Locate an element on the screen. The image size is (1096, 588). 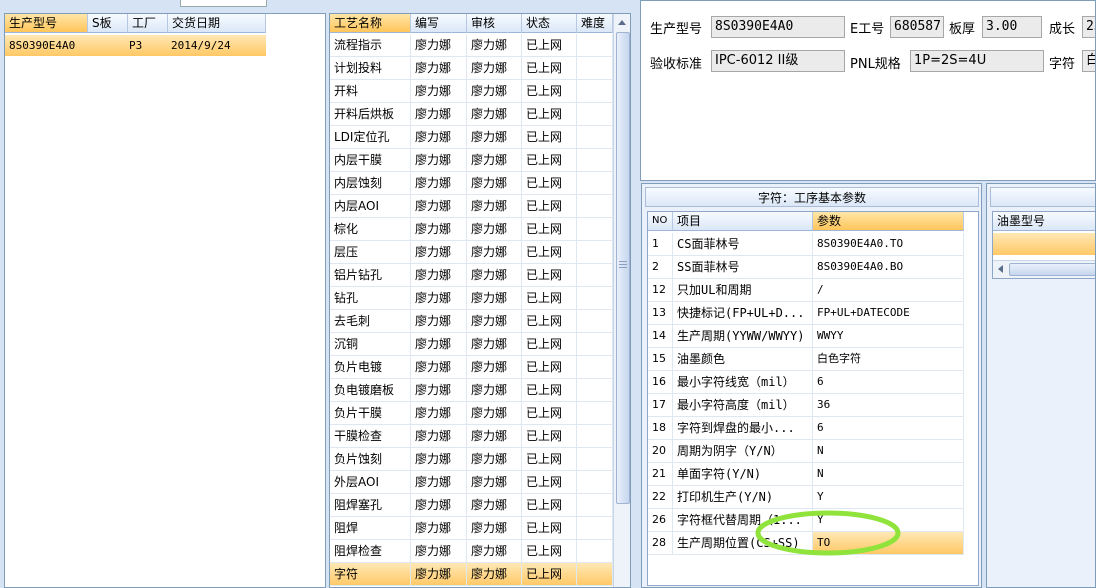
param-value: 白色字符 is located at coordinates (888, 359).